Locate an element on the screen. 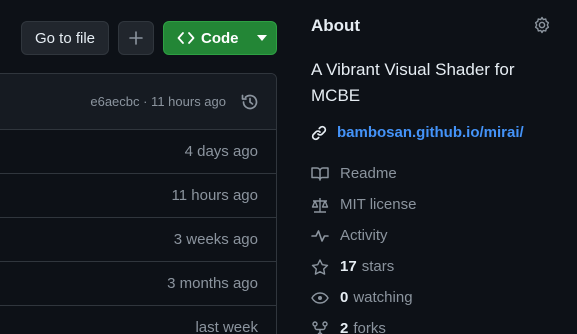 The image size is (577, 334). readme-link: Readme is located at coordinates (354, 173).